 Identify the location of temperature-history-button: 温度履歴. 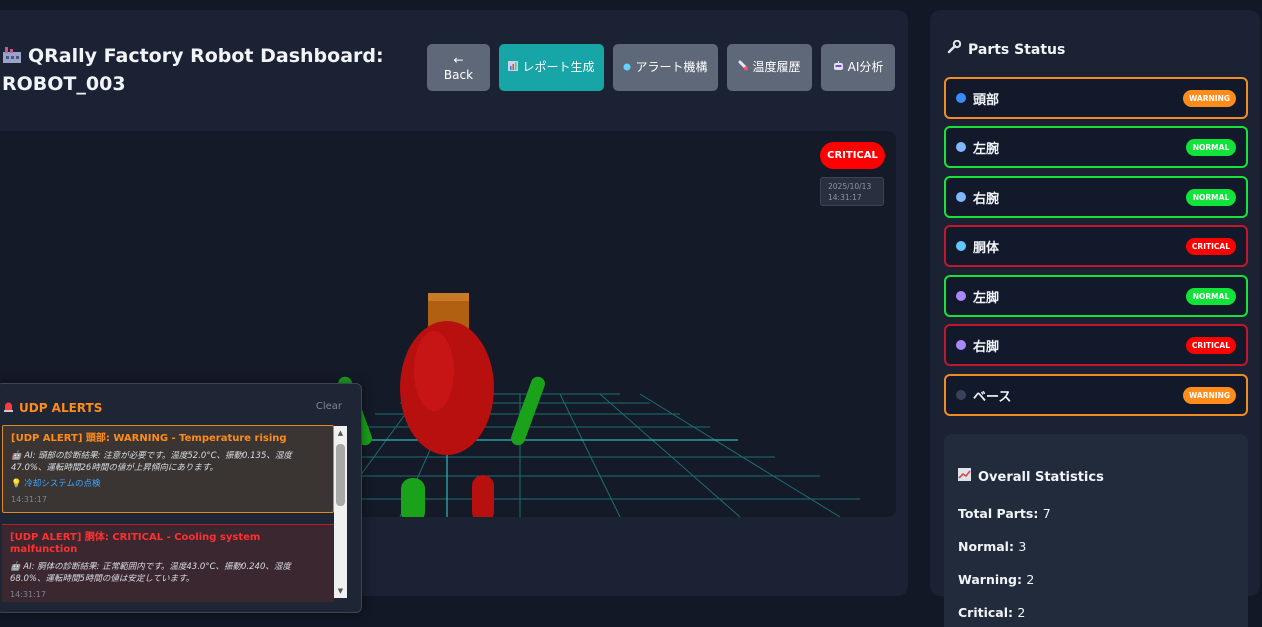
(769, 67).